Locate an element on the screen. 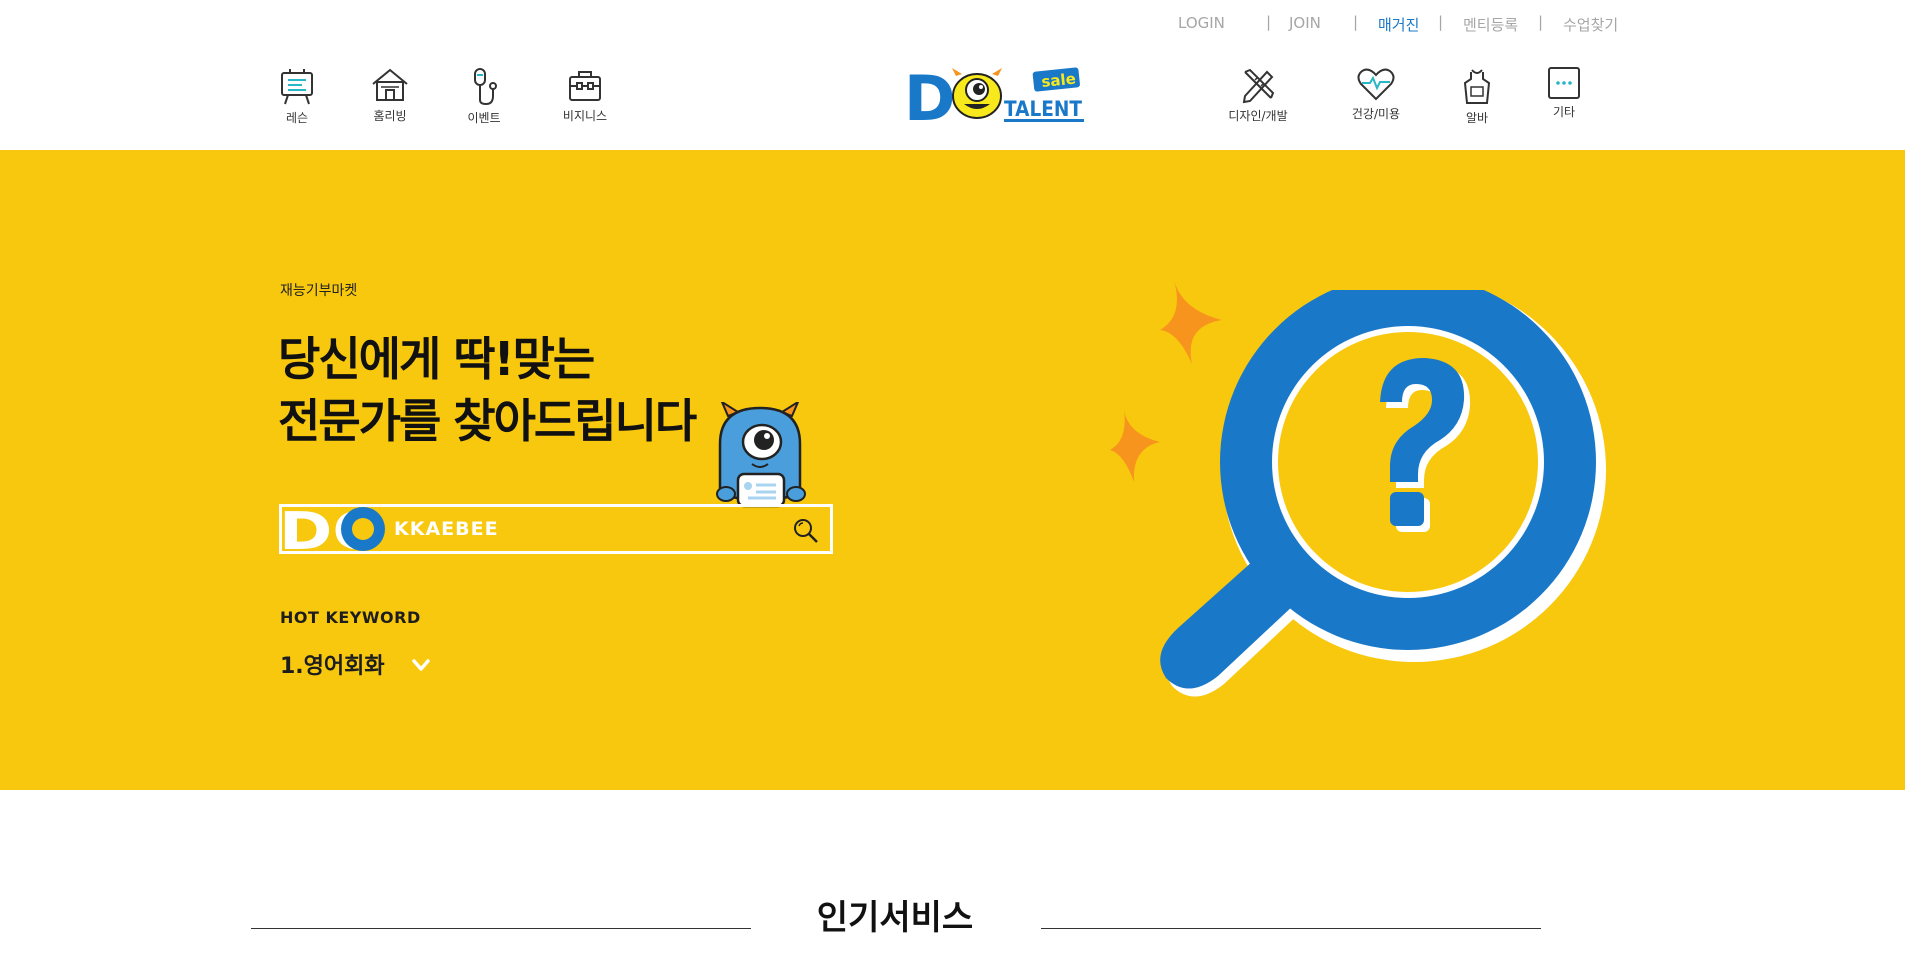  category-lesson: 레슨 is located at coordinates (297, 96).